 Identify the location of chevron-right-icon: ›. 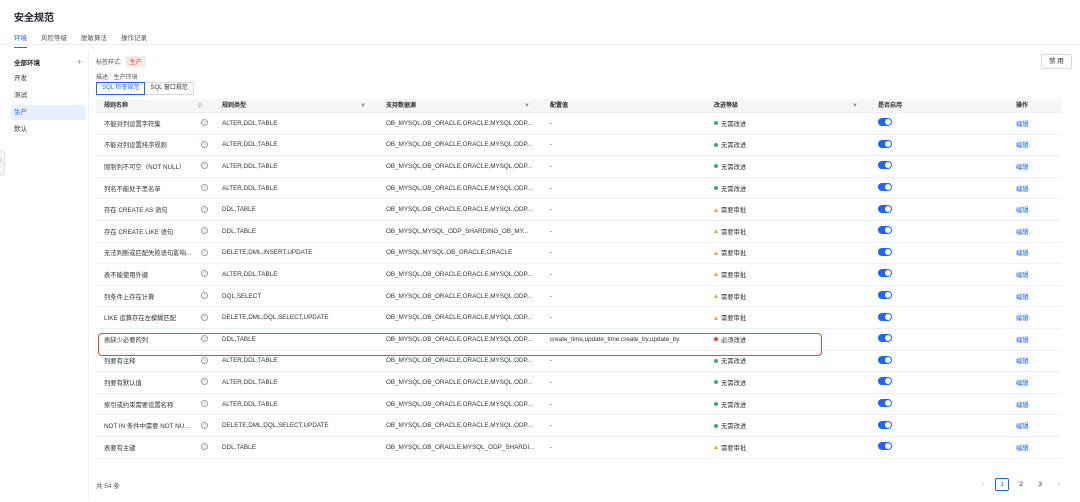
(1059, 484).